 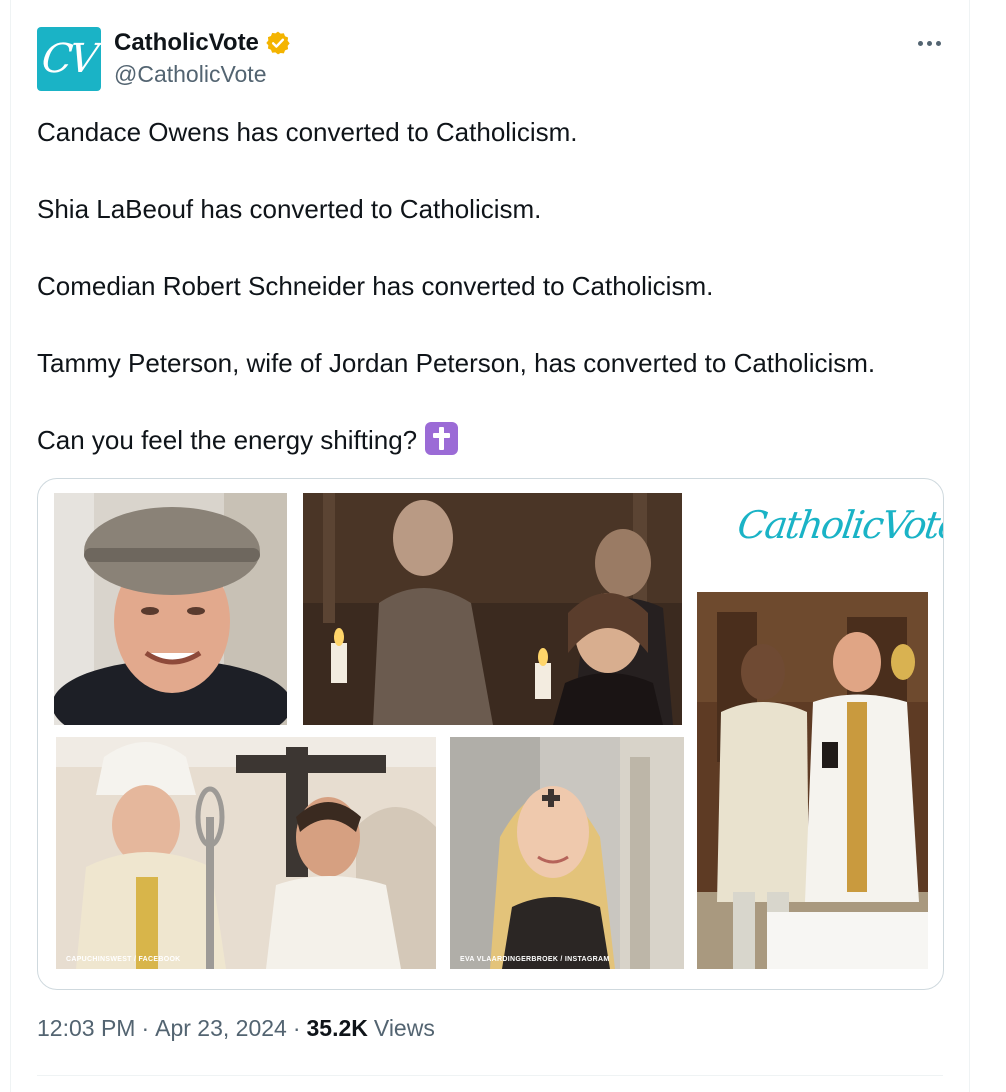 I want to click on verified-badge-icon, so click(x=278, y=43).